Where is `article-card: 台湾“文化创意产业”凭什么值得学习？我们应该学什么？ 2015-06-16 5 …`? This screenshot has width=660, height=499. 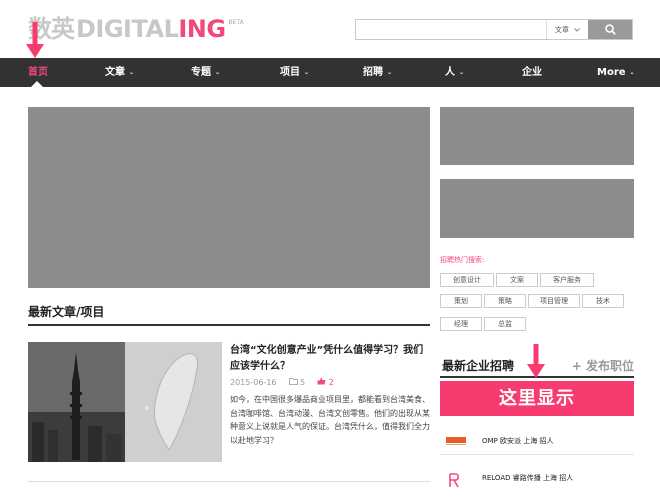
article-card: 台湾“文化创意产业”凭什么值得学习？我们应该学什么？ 2015-06-16 5 … is located at coordinates (229, 402).